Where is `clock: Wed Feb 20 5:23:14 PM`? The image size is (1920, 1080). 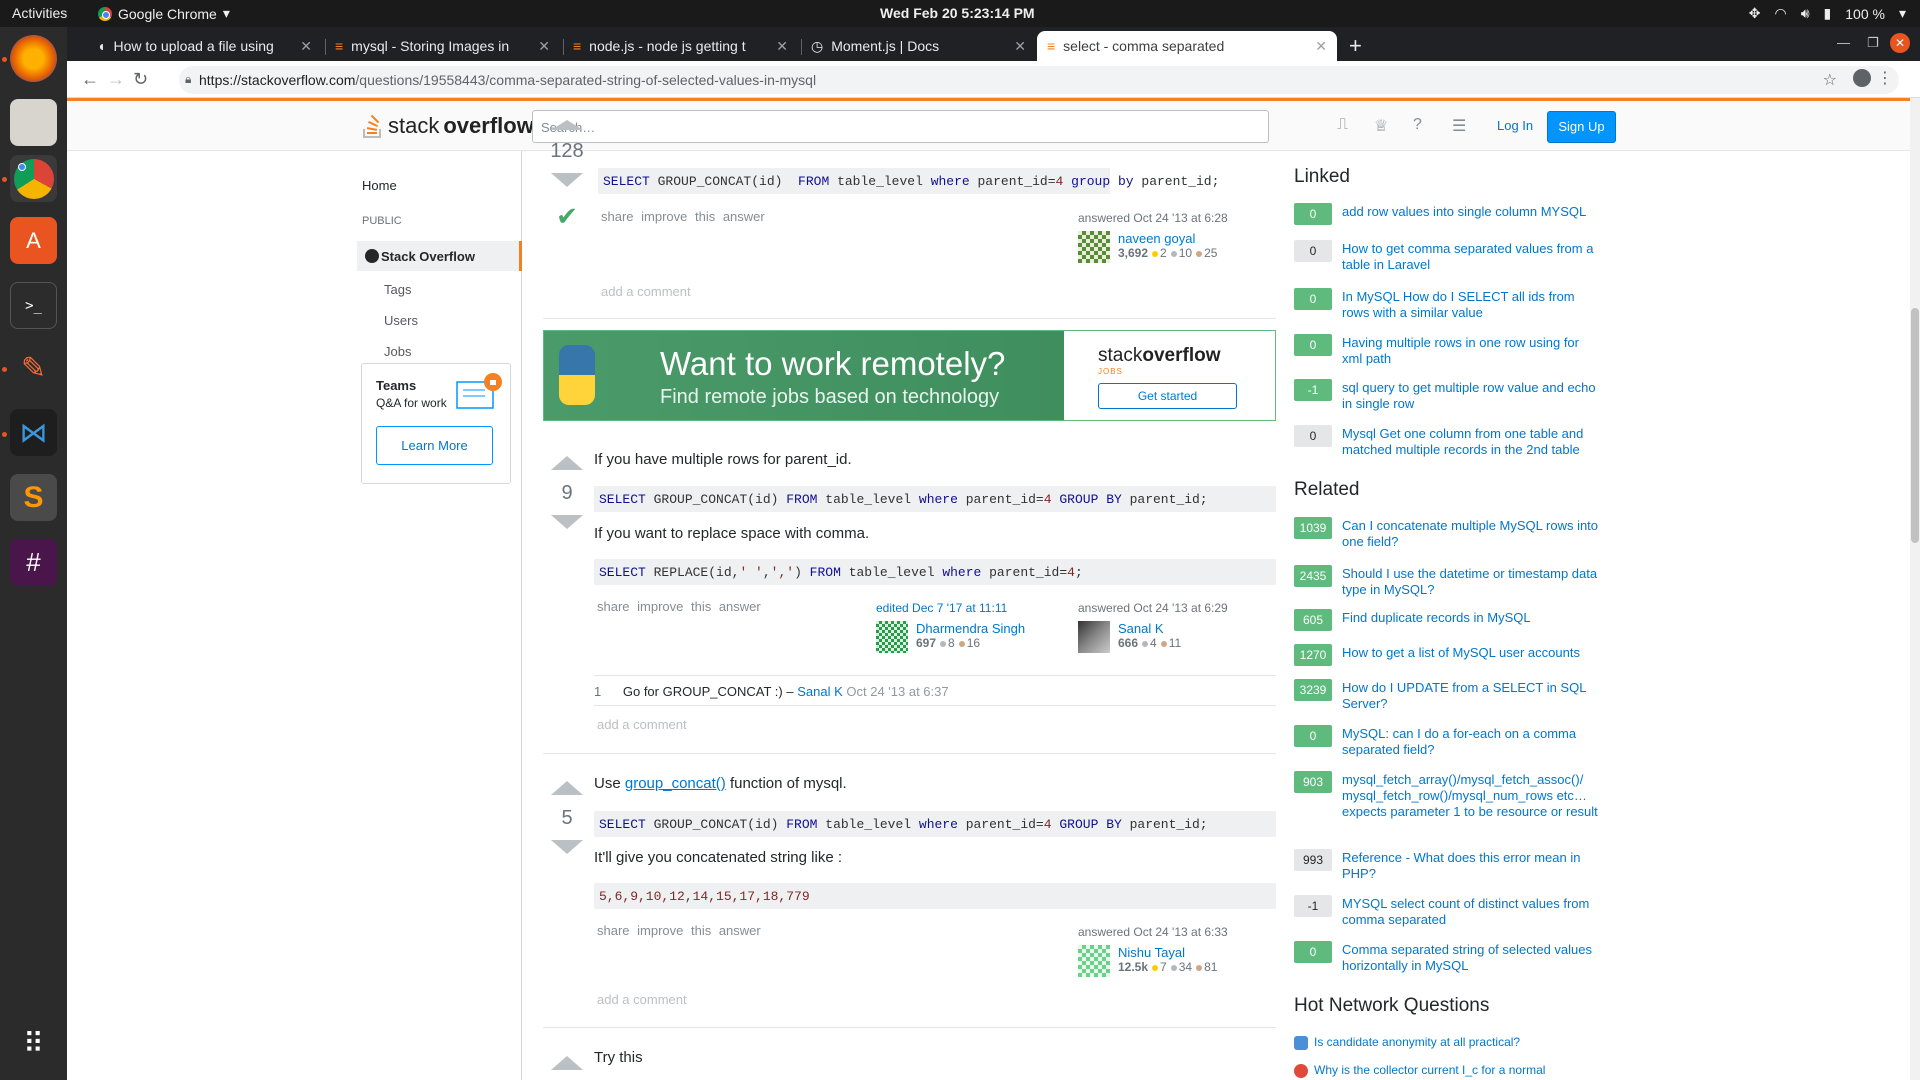 clock: Wed Feb 20 5:23:14 PM is located at coordinates (957, 13).